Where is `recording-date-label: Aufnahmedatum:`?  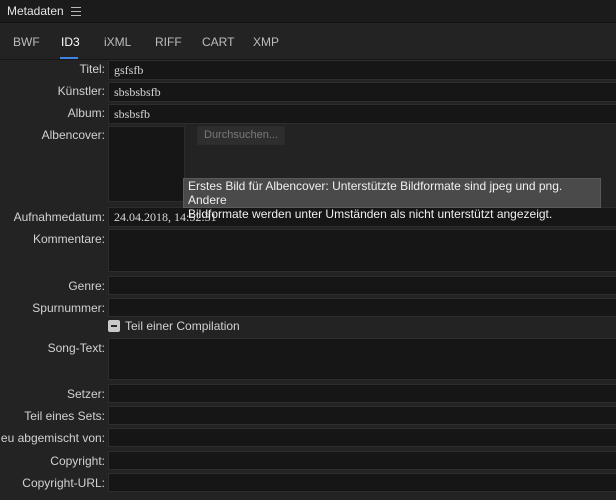
recording-date-label: Aufnahmedatum: is located at coordinates (59, 217).